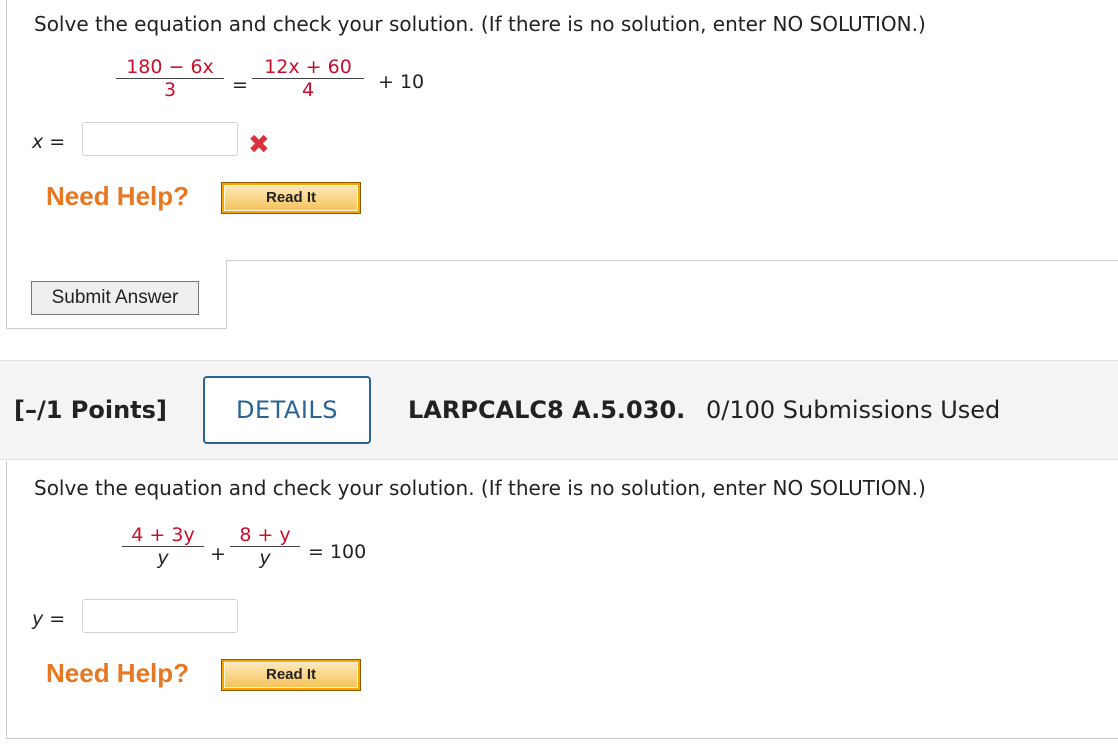  What do you see at coordinates (163, 558) in the screenshot?
I see `q2-frac1-denominator: y` at bounding box center [163, 558].